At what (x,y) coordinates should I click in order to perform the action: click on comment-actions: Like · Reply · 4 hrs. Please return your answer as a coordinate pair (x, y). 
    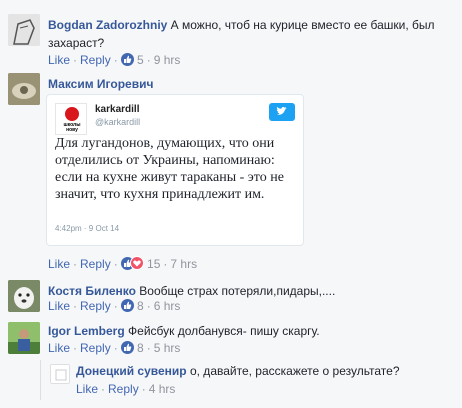
    Looking at the image, I should click on (125, 389).